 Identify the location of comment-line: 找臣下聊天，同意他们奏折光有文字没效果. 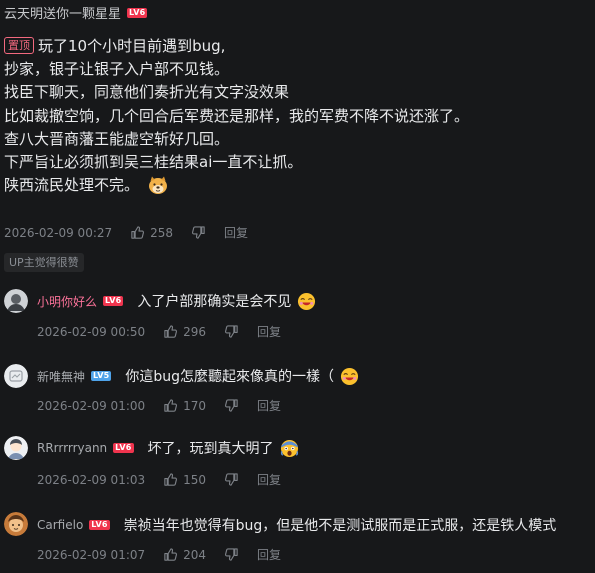
(147, 92).